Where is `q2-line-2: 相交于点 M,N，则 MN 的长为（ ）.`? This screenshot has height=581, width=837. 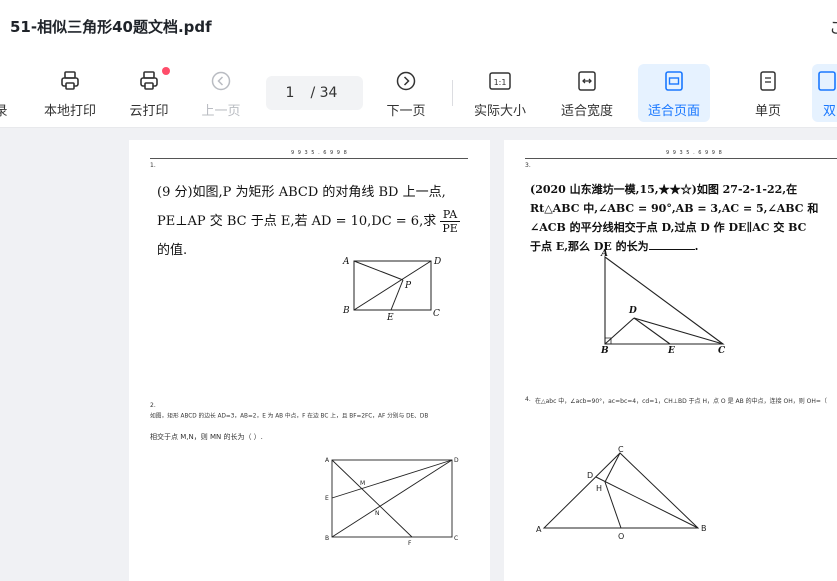 q2-line-2: 相交于点 M,N，则 MN 的长为（ ）. is located at coordinates (206, 437).